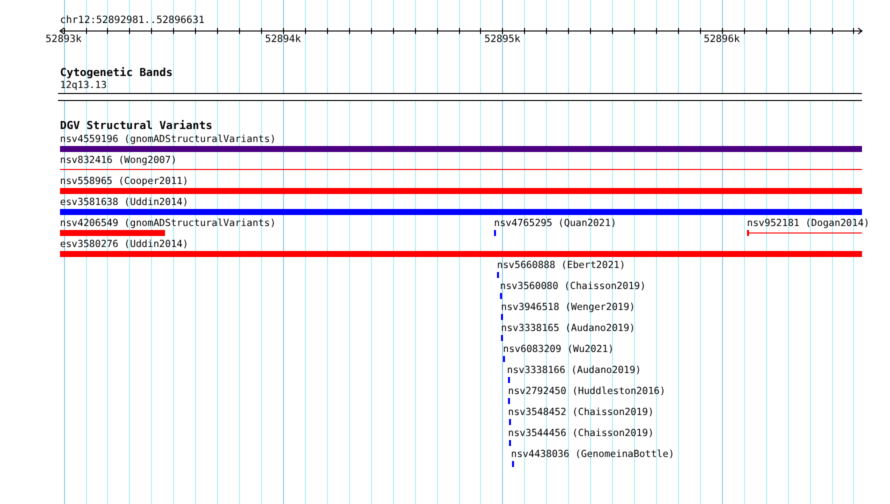 The height and width of the screenshot is (504, 890). Describe the element at coordinates (168, 224) in the screenshot. I see `variant-label: nsv4206549 (gnomADStructuralVariants)` at that location.